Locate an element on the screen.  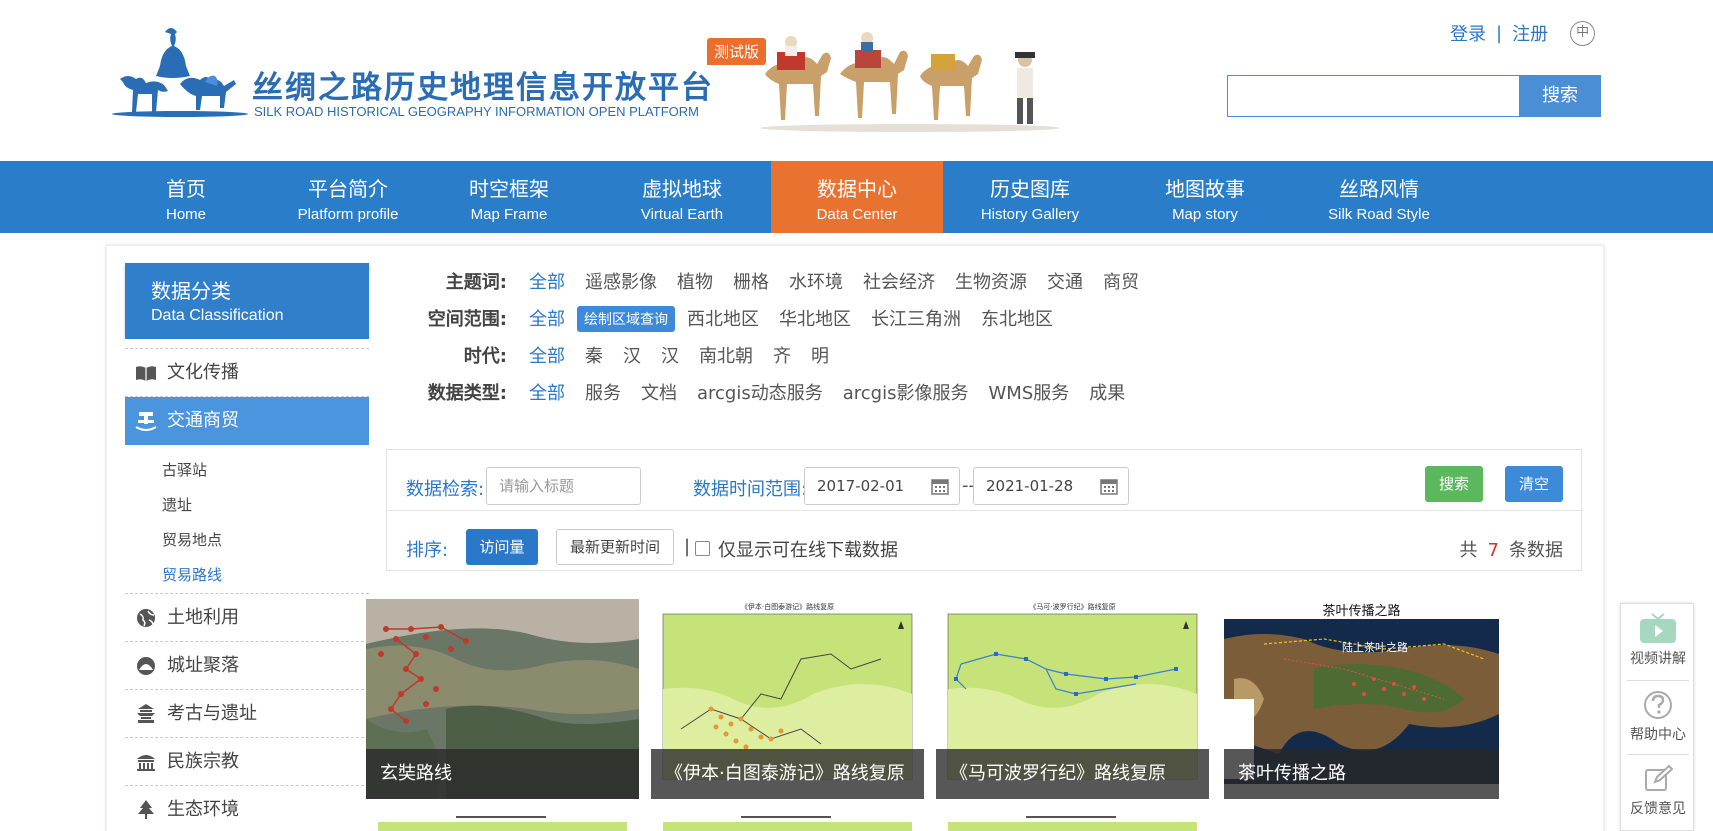
data-search-label: 数据检索: is located at coordinates (445, 489).